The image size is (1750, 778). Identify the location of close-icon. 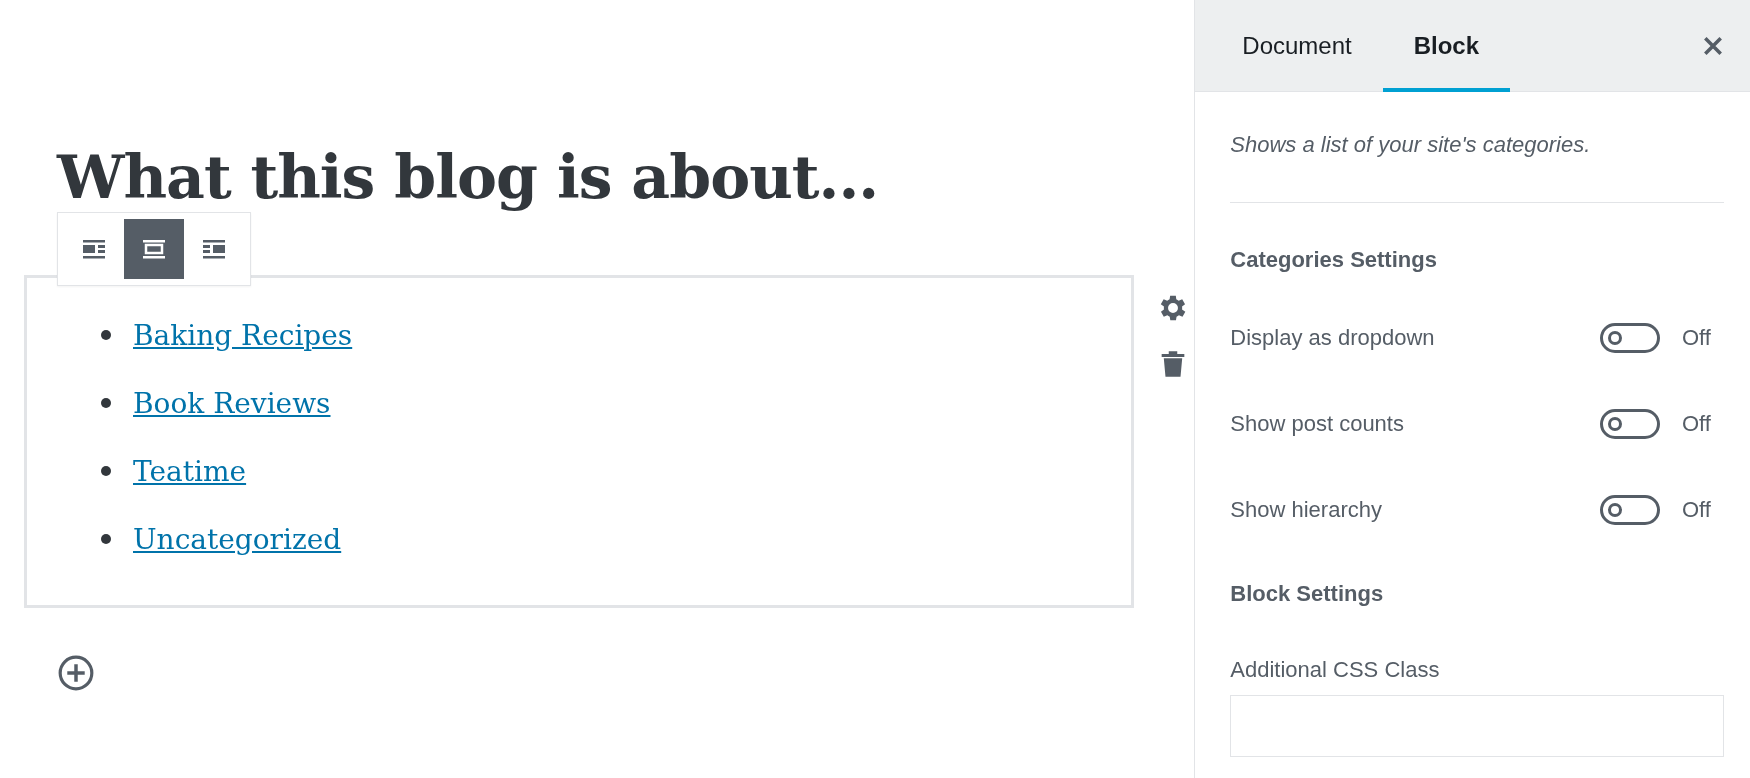
(1713, 45).